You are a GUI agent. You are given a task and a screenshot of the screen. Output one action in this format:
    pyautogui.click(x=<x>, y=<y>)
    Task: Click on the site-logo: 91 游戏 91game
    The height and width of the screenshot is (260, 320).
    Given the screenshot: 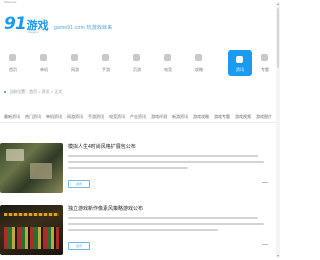 What is the action you would take?
    pyautogui.click(x=26, y=24)
    